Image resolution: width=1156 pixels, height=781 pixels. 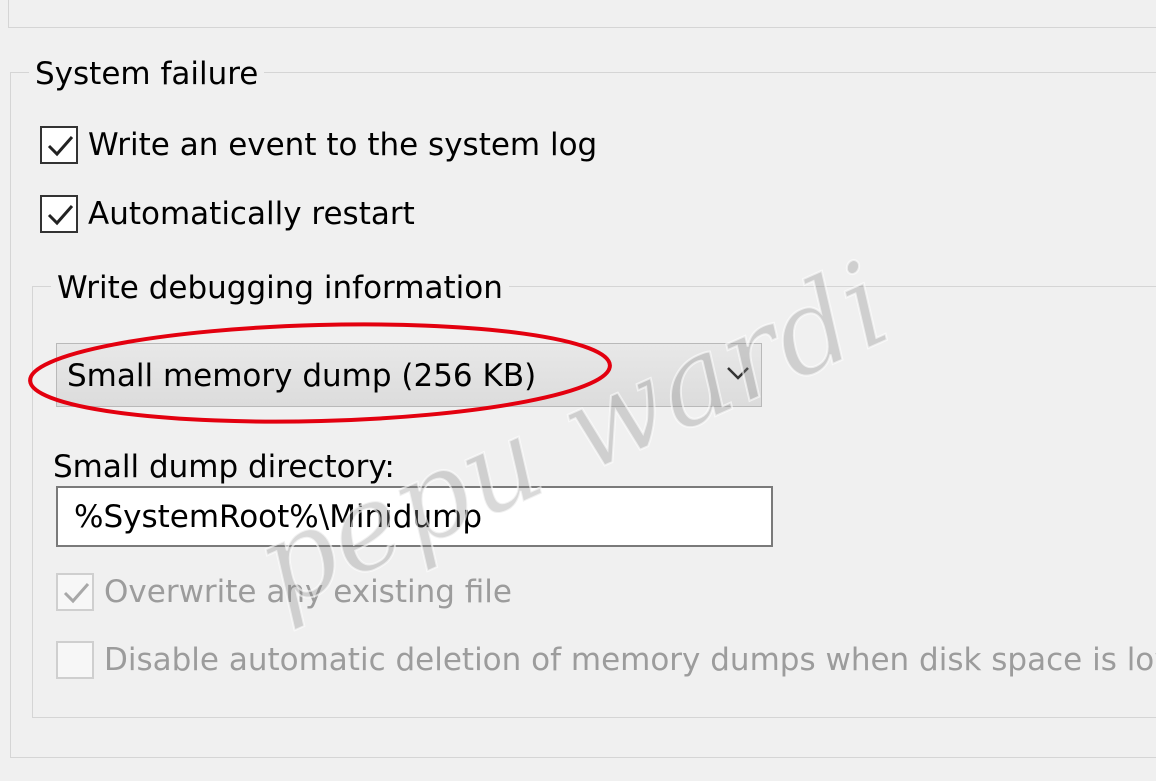 I want to click on system-failure-title: System failure, so click(x=147, y=74).